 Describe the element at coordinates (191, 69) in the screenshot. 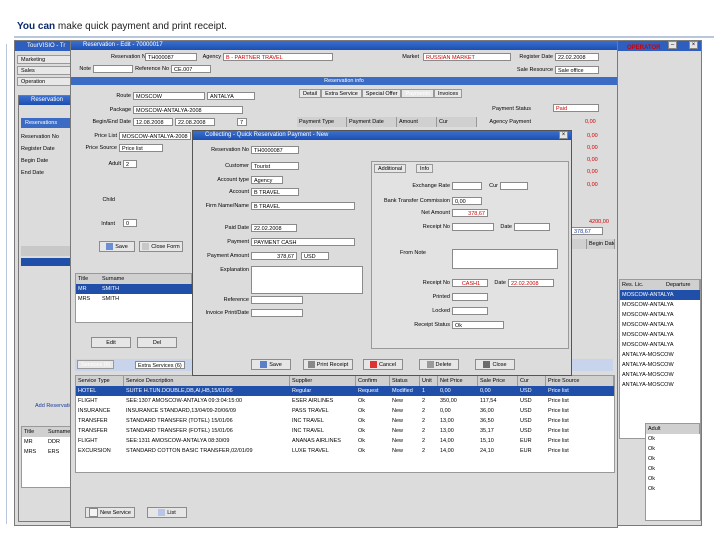

I see `reference-no-field: CE.007` at that location.